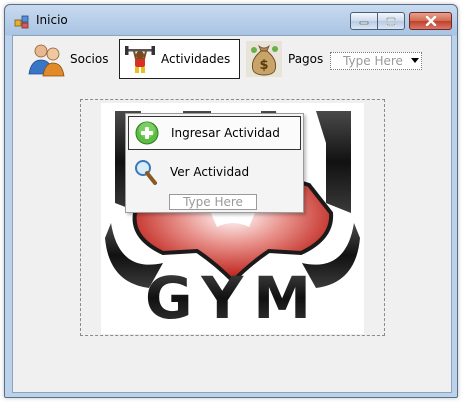 The image size is (462, 402). I want to click on logo-text: GYM, so click(233, 298).